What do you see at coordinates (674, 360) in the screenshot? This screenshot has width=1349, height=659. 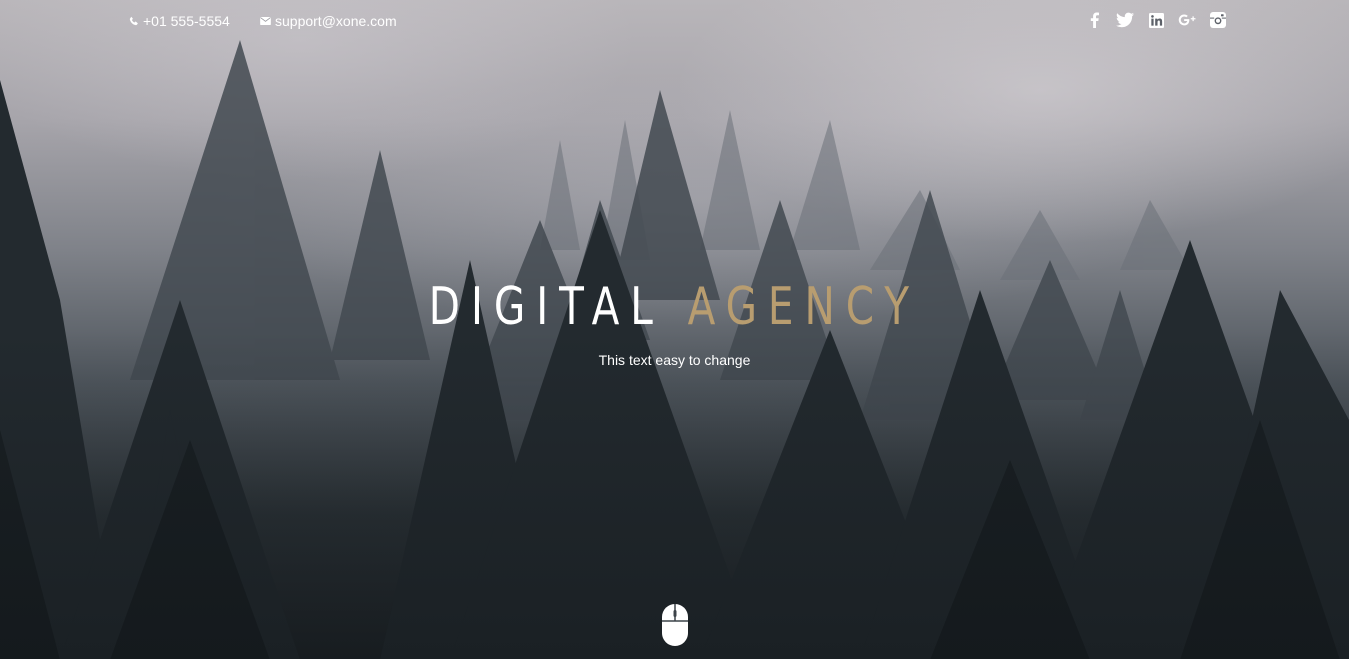 I see `hero-subtitle: This text easy to change` at bounding box center [674, 360].